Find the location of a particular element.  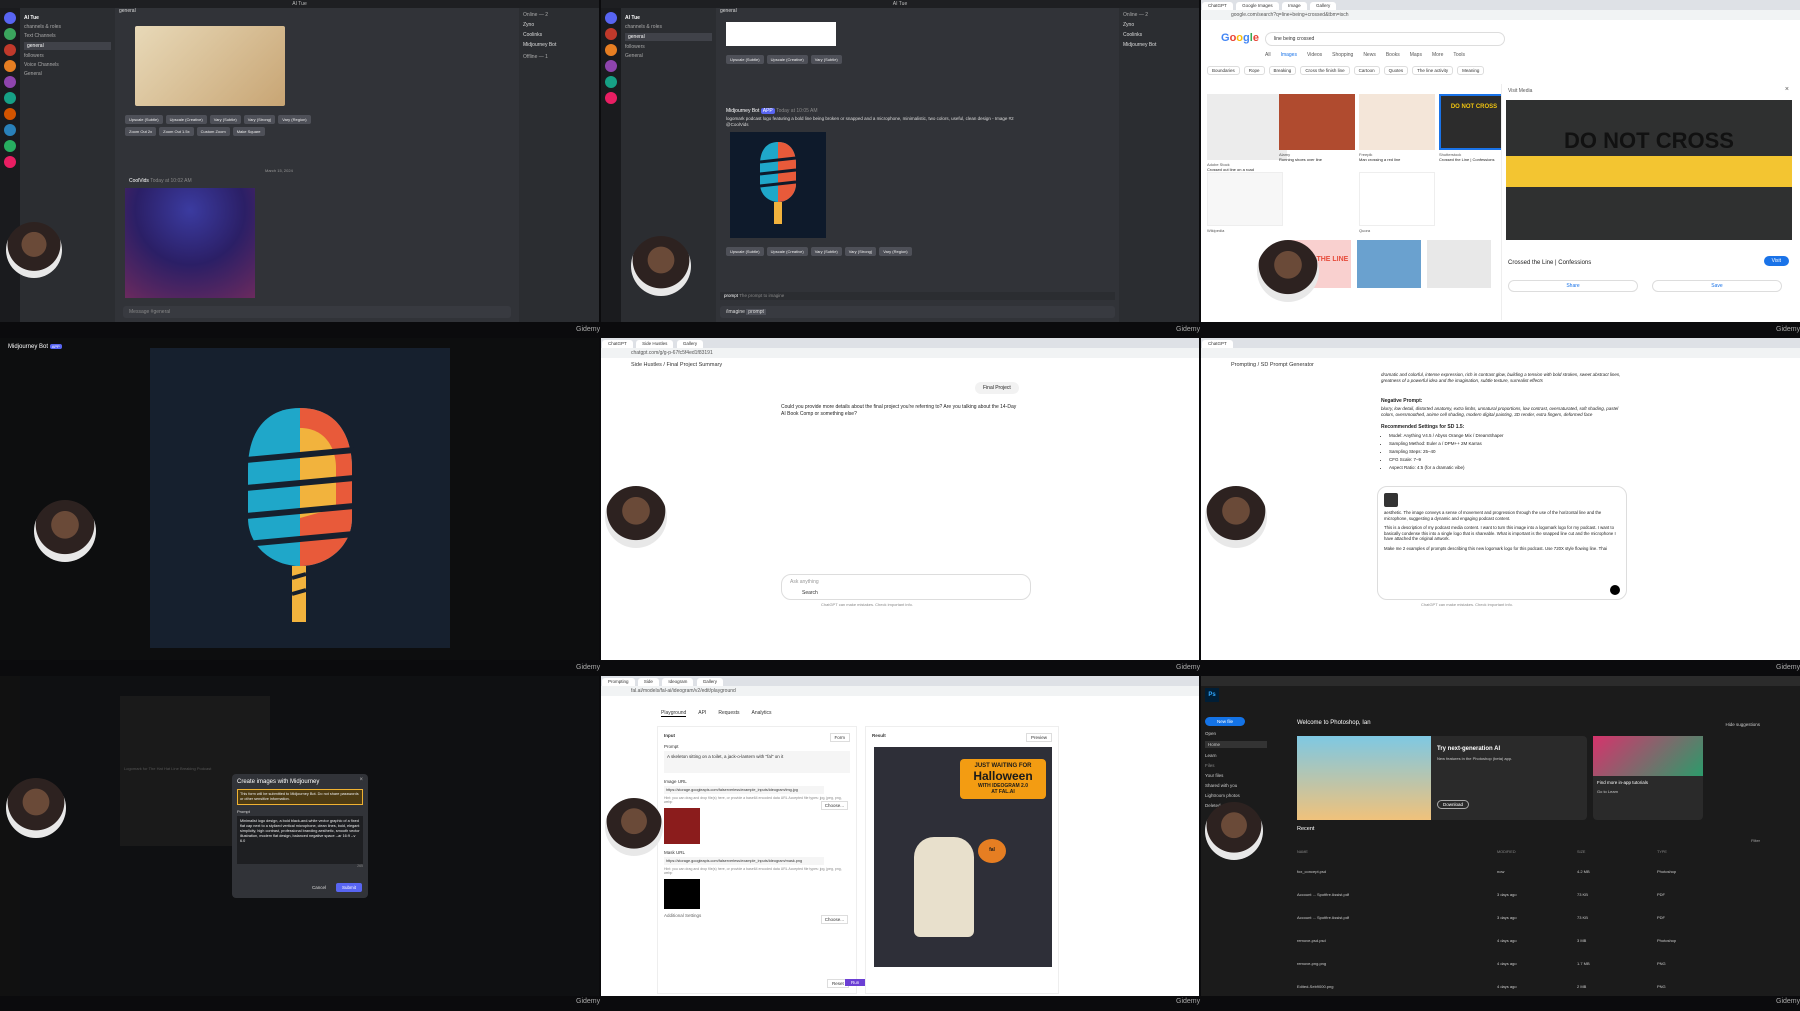

upscale-subtle-button: Upscale (Subtle) is located at coordinates (144, 119).